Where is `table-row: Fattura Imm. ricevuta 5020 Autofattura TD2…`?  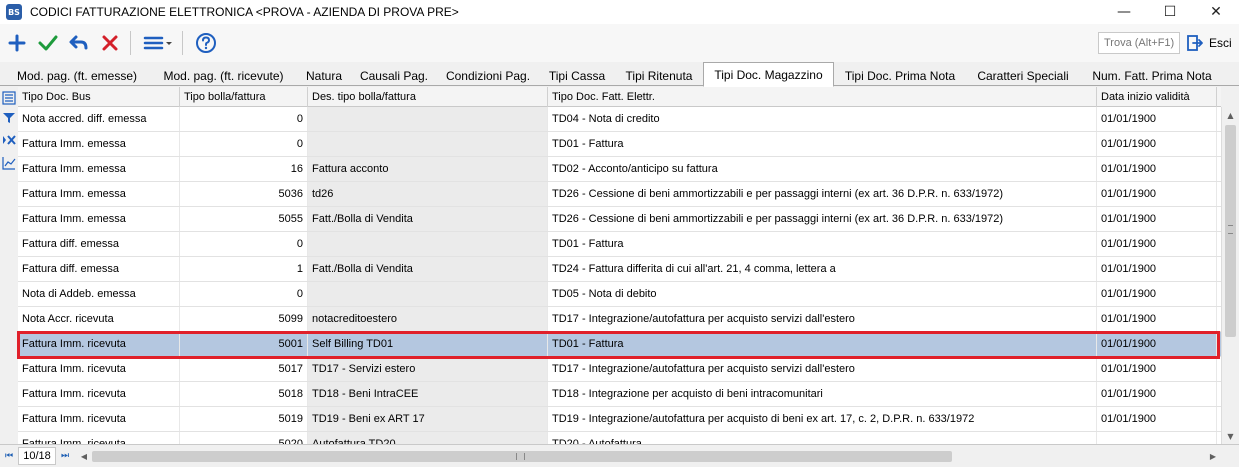 table-row: Fattura Imm. ricevuta 5020 Autofattura TD2… is located at coordinates (619, 438).